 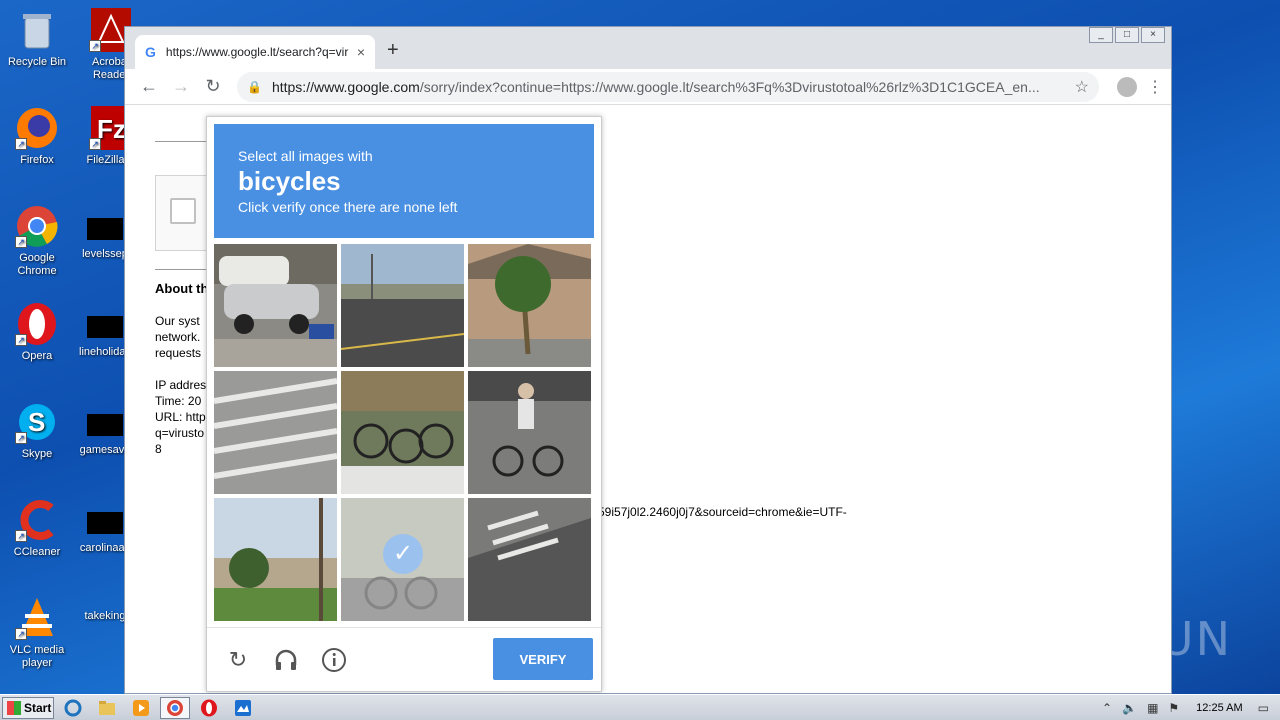 I want to click on info-line: network., so click(x=178, y=337).